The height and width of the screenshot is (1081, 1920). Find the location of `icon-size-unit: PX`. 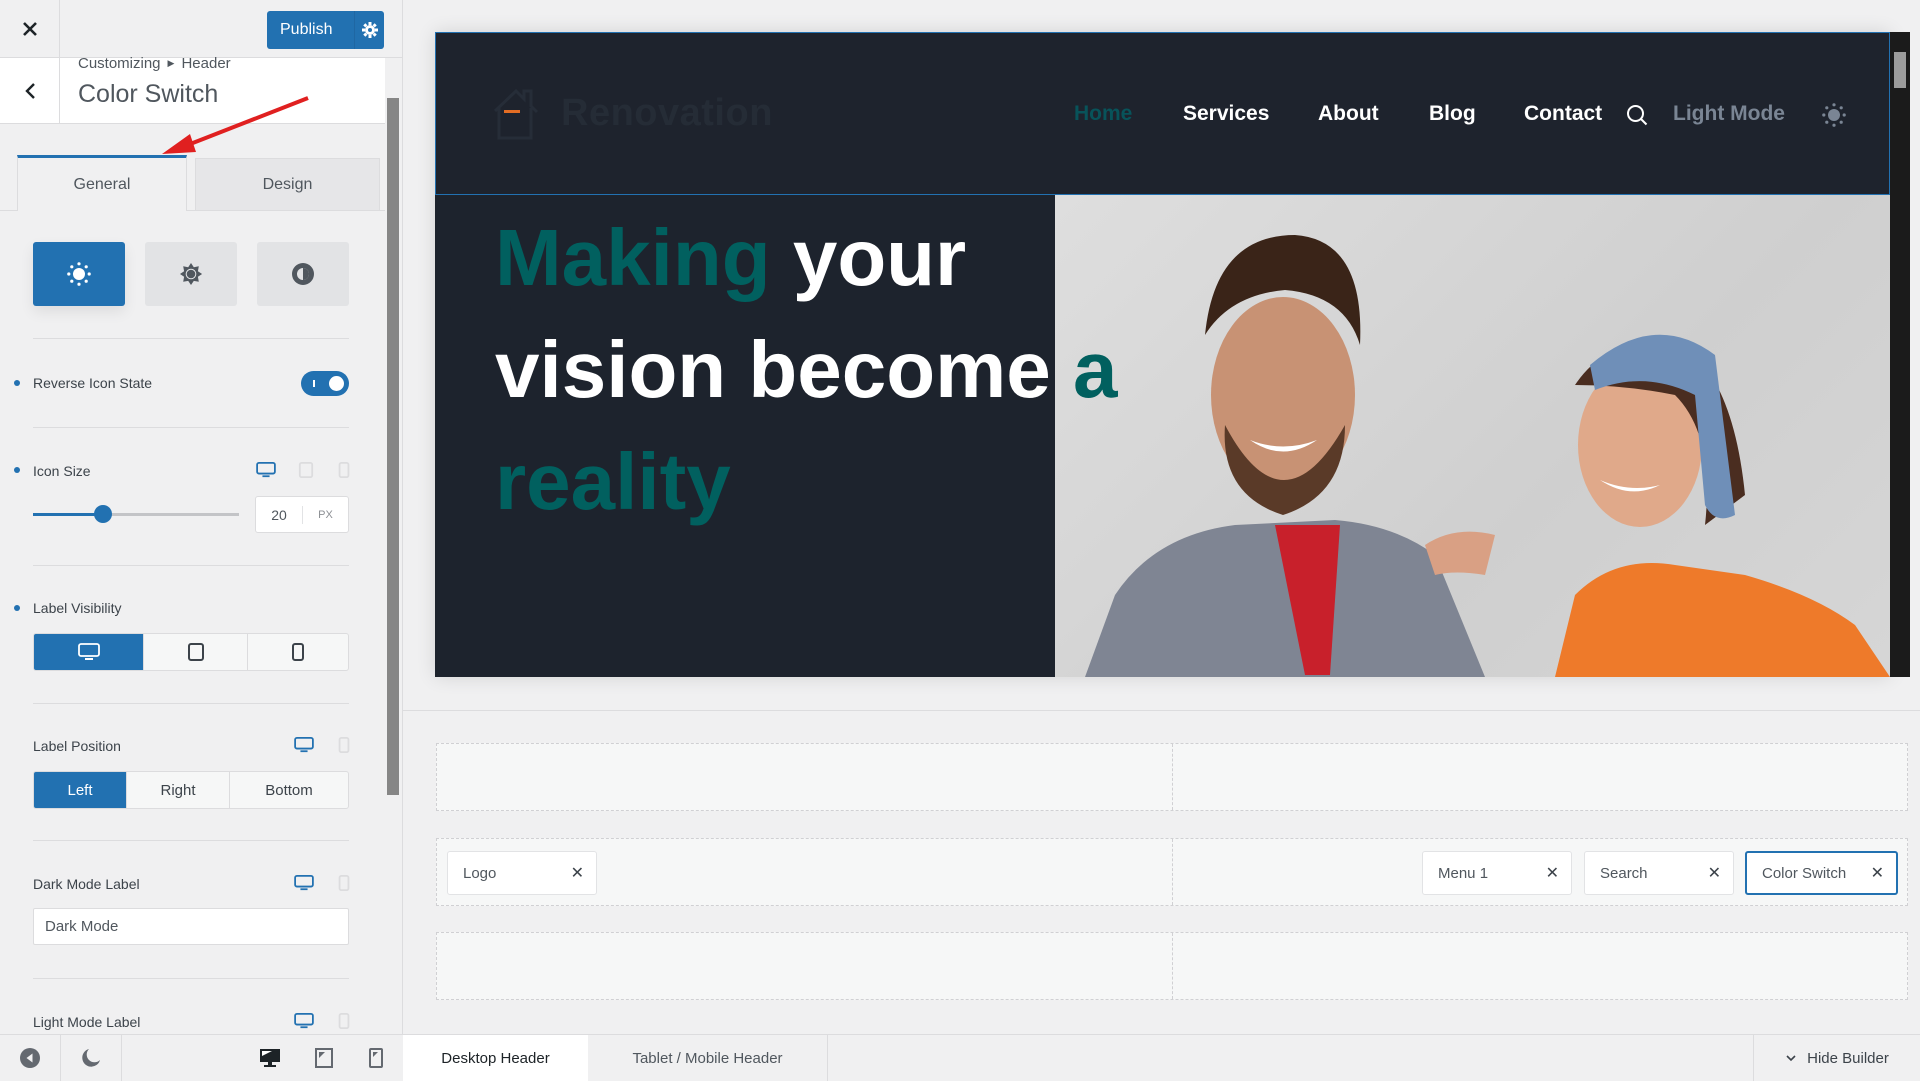

icon-size-unit: PX is located at coordinates (325, 515).